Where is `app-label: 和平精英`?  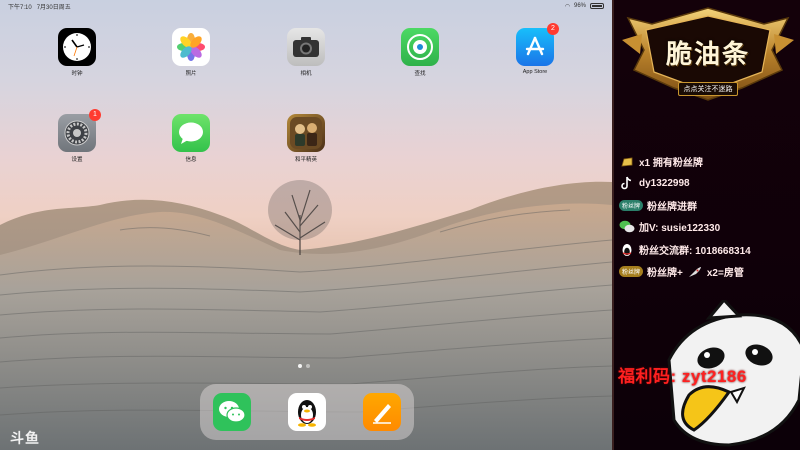 app-label: 和平精英 is located at coordinates (305, 160).